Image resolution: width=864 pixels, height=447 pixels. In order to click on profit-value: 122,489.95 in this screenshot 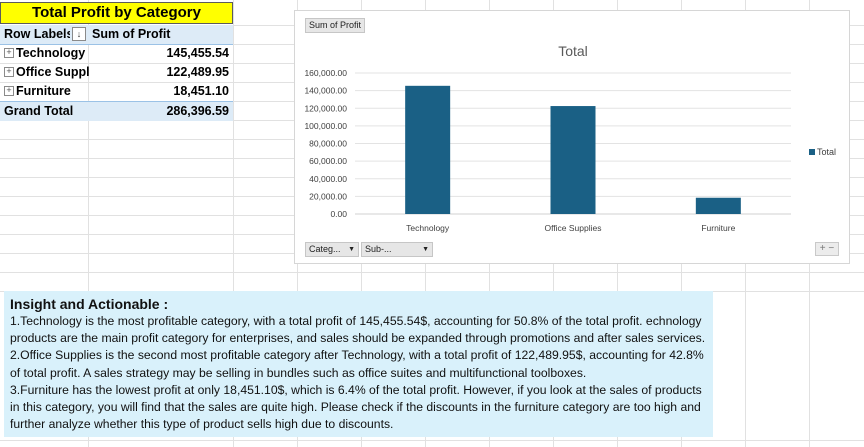, I will do `click(197, 72)`.